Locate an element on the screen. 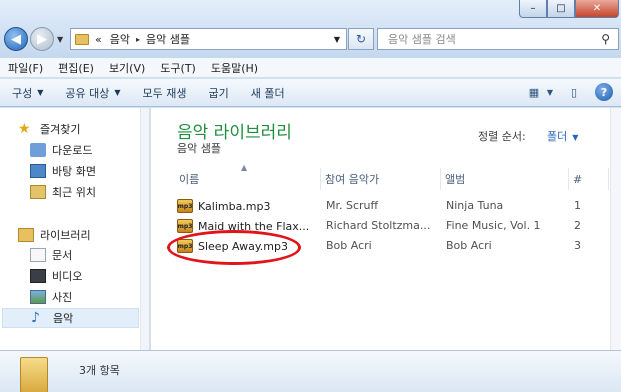 The width and height of the screenshot is (621, 392). burn-label: 굽기 is located at coordinates (218, 93).